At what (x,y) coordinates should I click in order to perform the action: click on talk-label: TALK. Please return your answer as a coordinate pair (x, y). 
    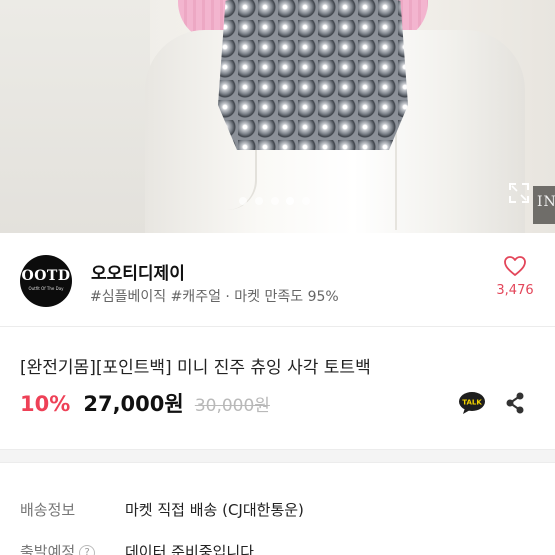
    Looking at the image, I should click on (472, 403).